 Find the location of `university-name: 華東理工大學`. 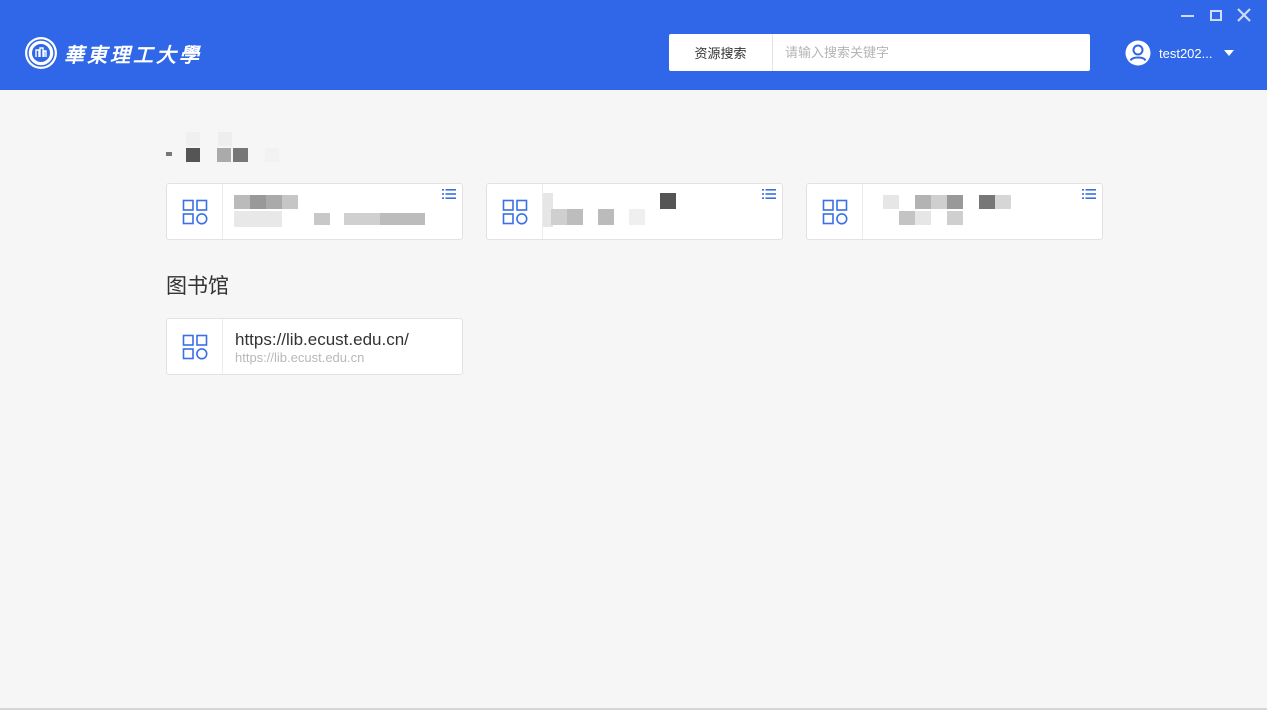

university-name: 華東理工大學 is located at coordinates (133, 54).